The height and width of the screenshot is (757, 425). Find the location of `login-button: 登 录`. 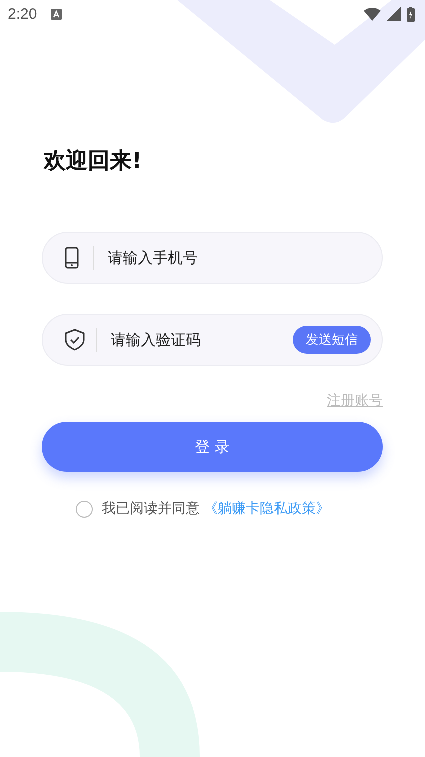

login-button: 登 录 is located at coordinates (212, 447).